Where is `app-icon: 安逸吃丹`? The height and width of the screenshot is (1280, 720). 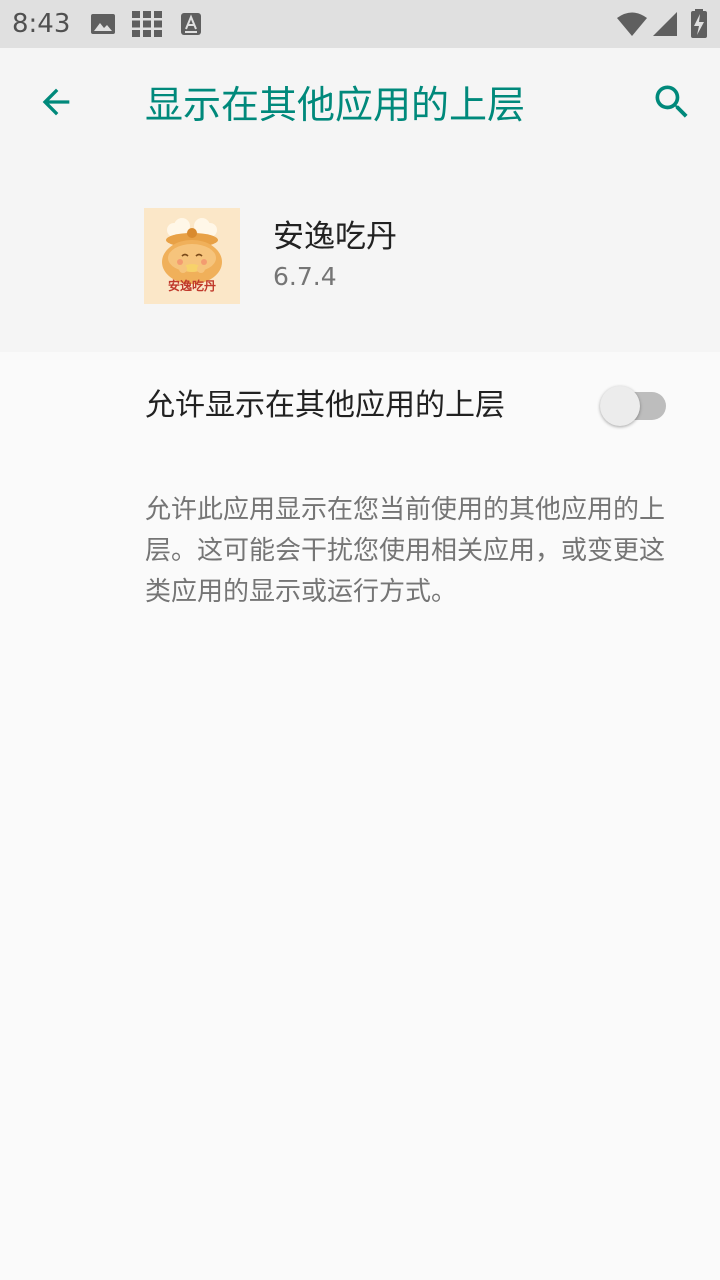
app-icon: 安逸吃丹 is located at coordinates (192, 256).